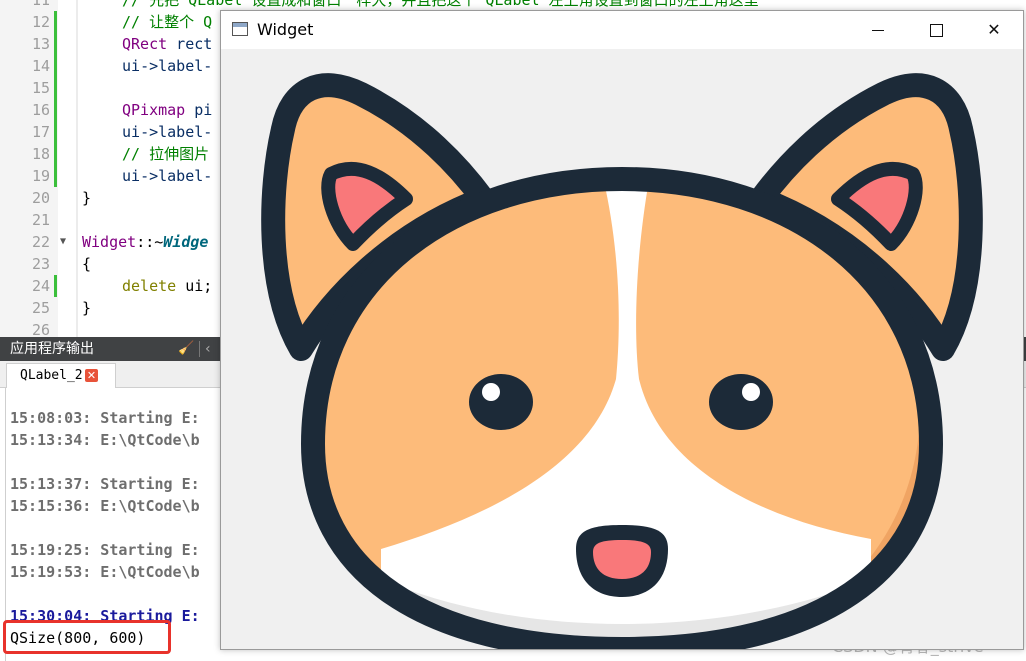 This screenshot has width=1026, height=661. What do you see at coordinates (167, 44) in the screenshot?
I see `code-text: QRect rect` at bounding box center [167, 44].